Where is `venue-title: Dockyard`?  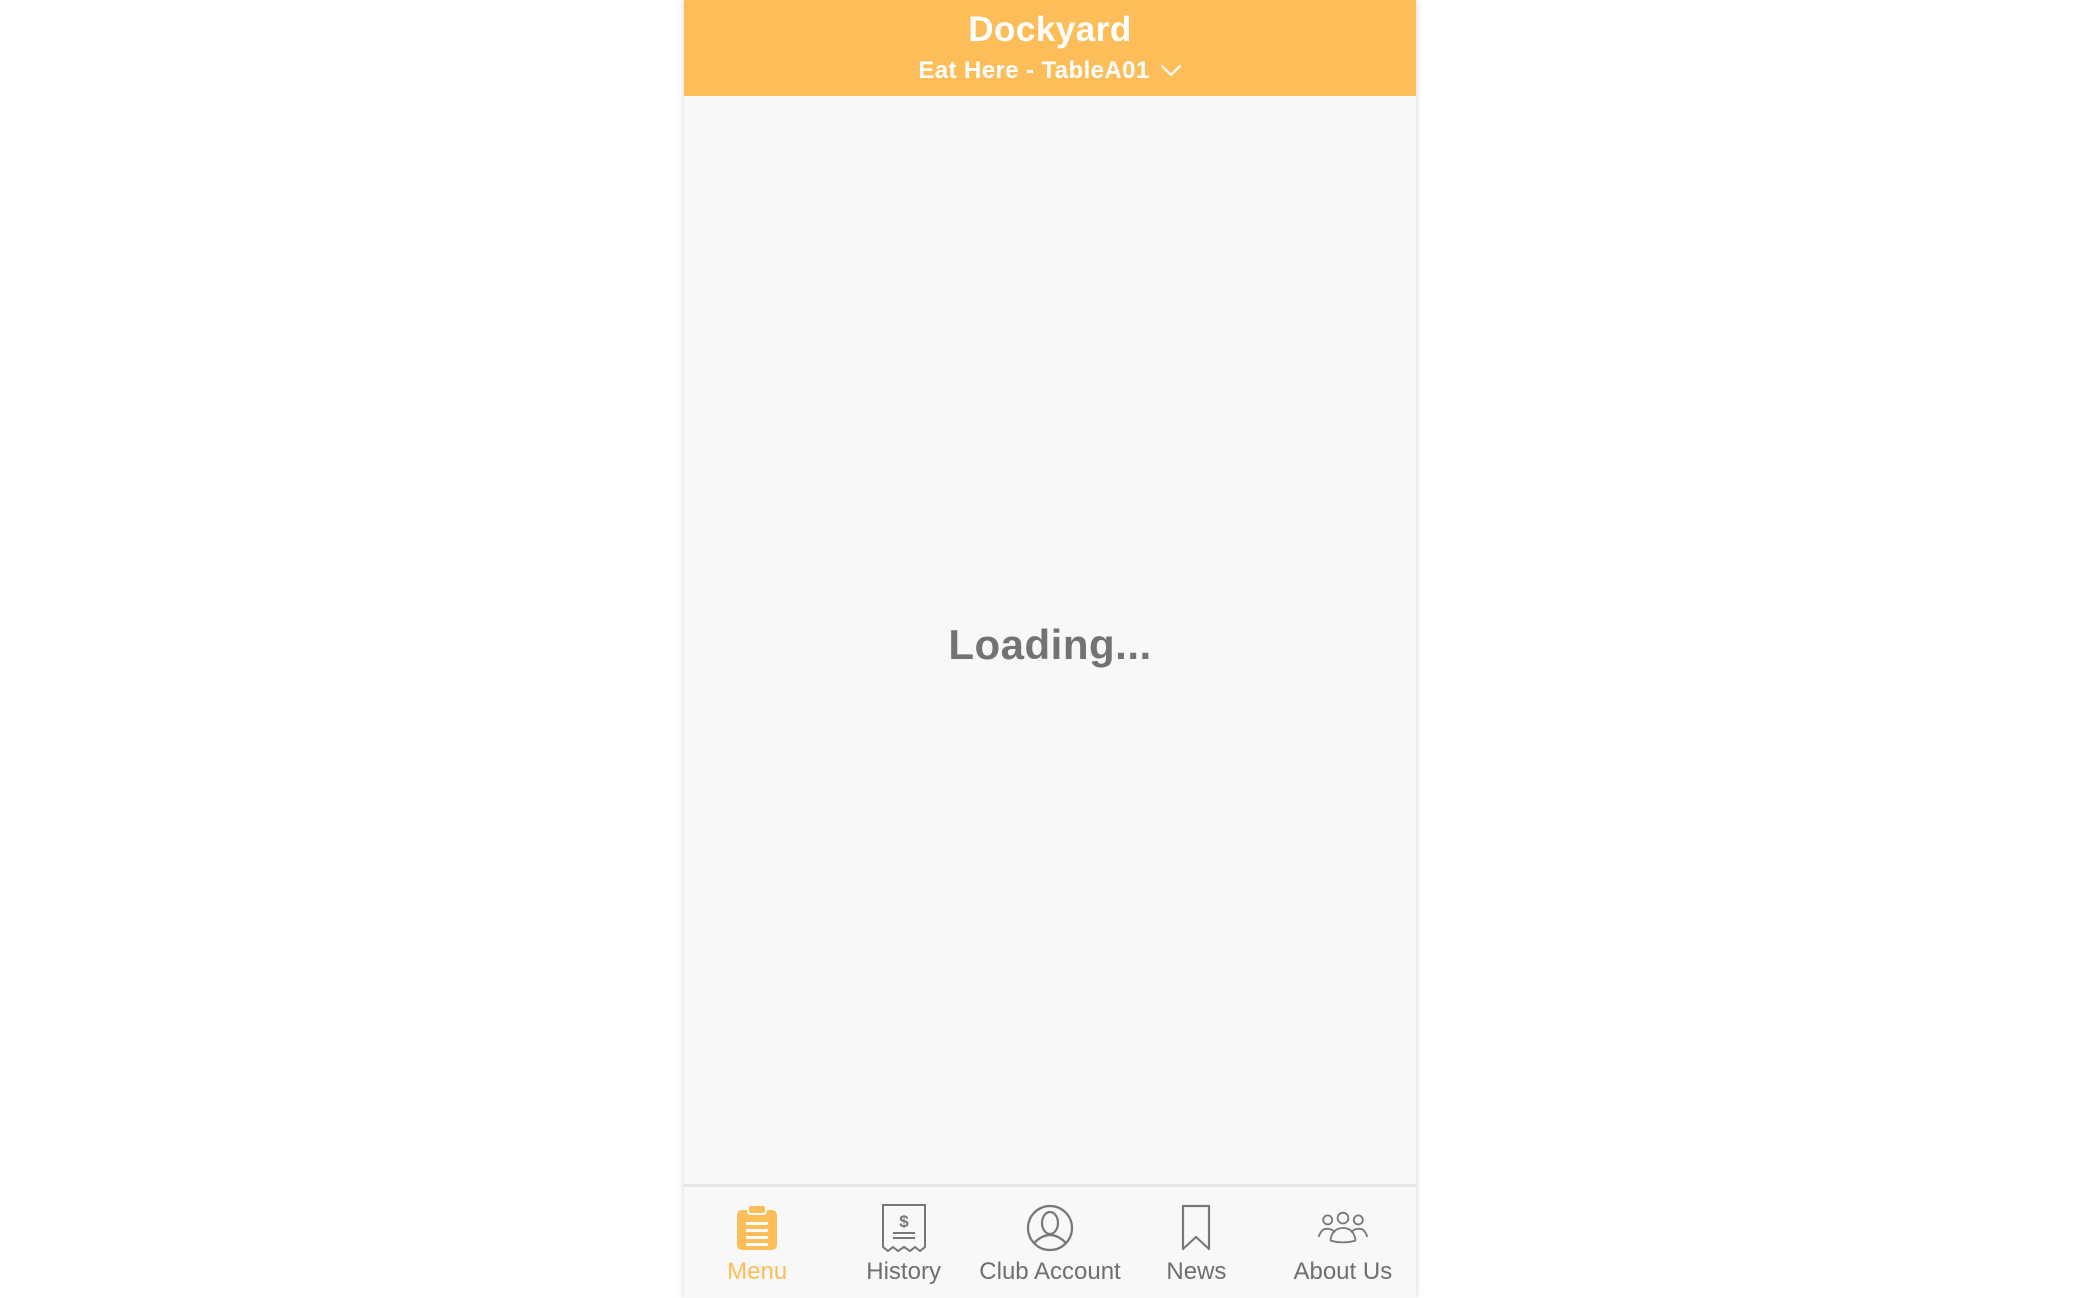
venue-title: Dockyard is located at coordinates (1050, 29).